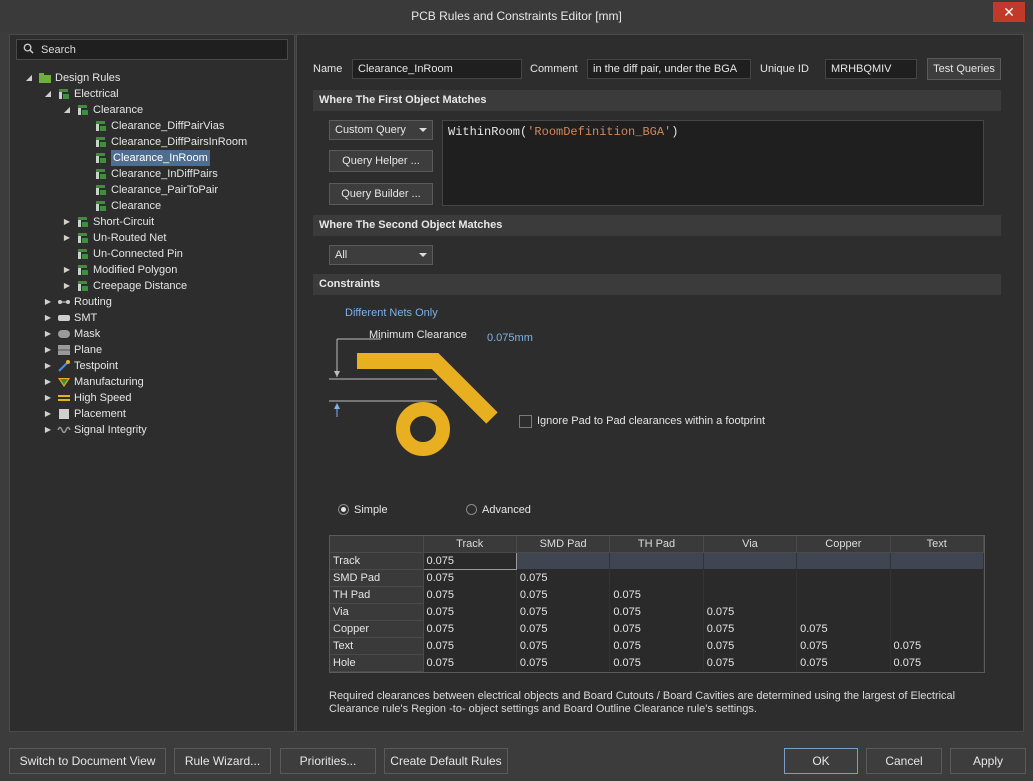  What do you see at coordinates (516, 16) in the screenshot?
I see `title-bar: PCB Rules and Constraints Editor [mm] ✕` at bounding box center [516, 16].